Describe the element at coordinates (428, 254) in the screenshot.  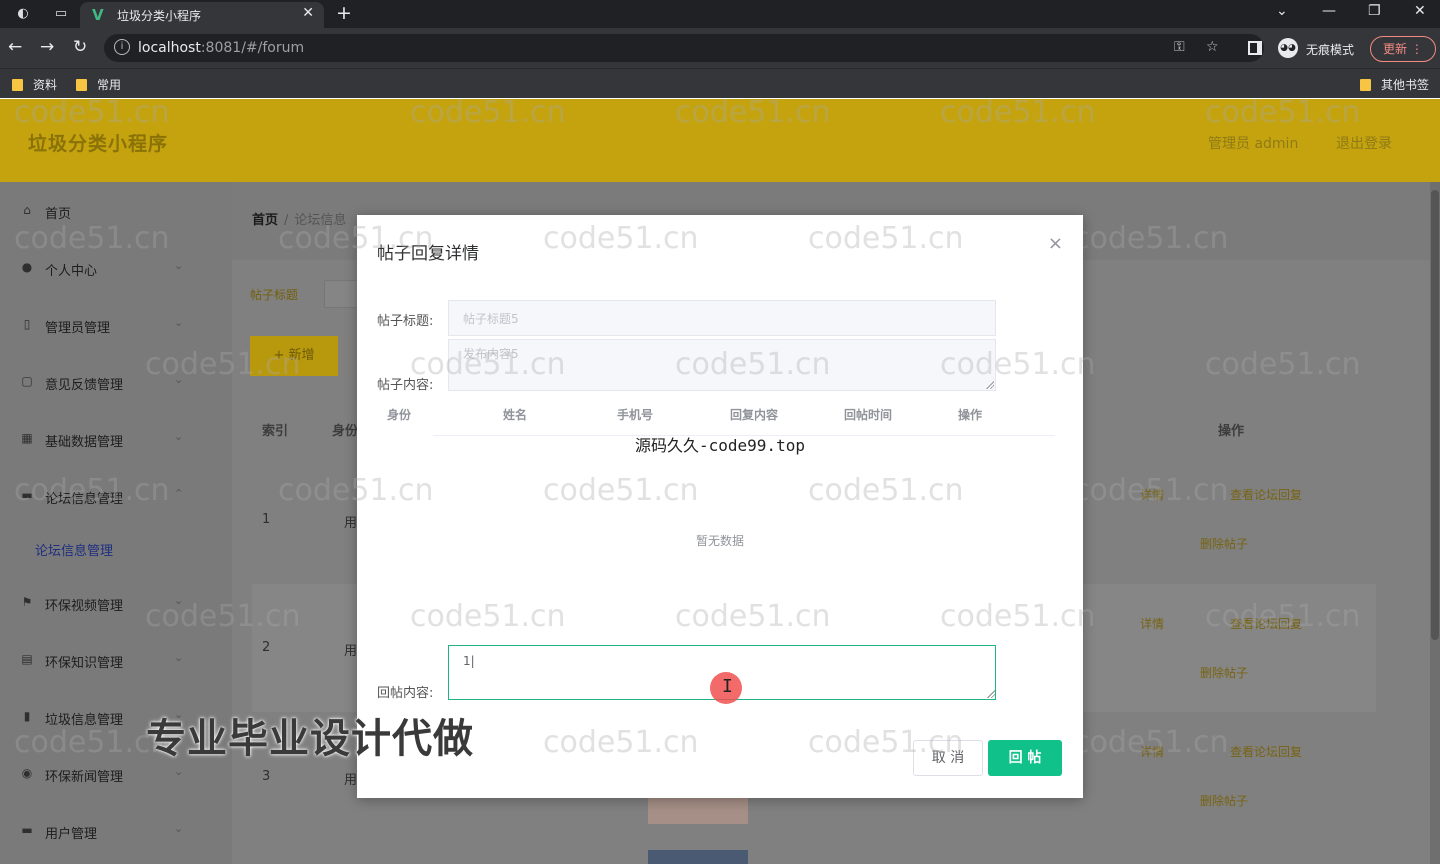
I see `dialog-title: 帖子回复详情` at that location.